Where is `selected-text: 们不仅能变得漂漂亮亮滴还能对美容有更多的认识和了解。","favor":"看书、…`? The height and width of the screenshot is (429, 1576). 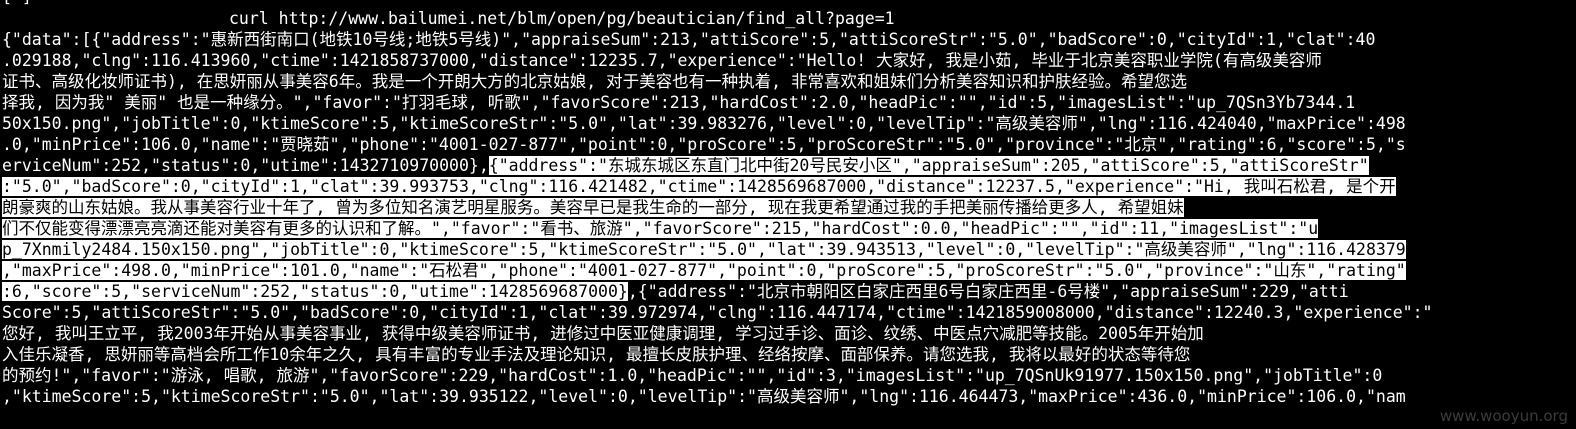 selected-text: 们不仅能变得漂漂亮亮滴还能对美容有更多的认识和了解。","favor":"看书、… is located at coordinates (660, 228).